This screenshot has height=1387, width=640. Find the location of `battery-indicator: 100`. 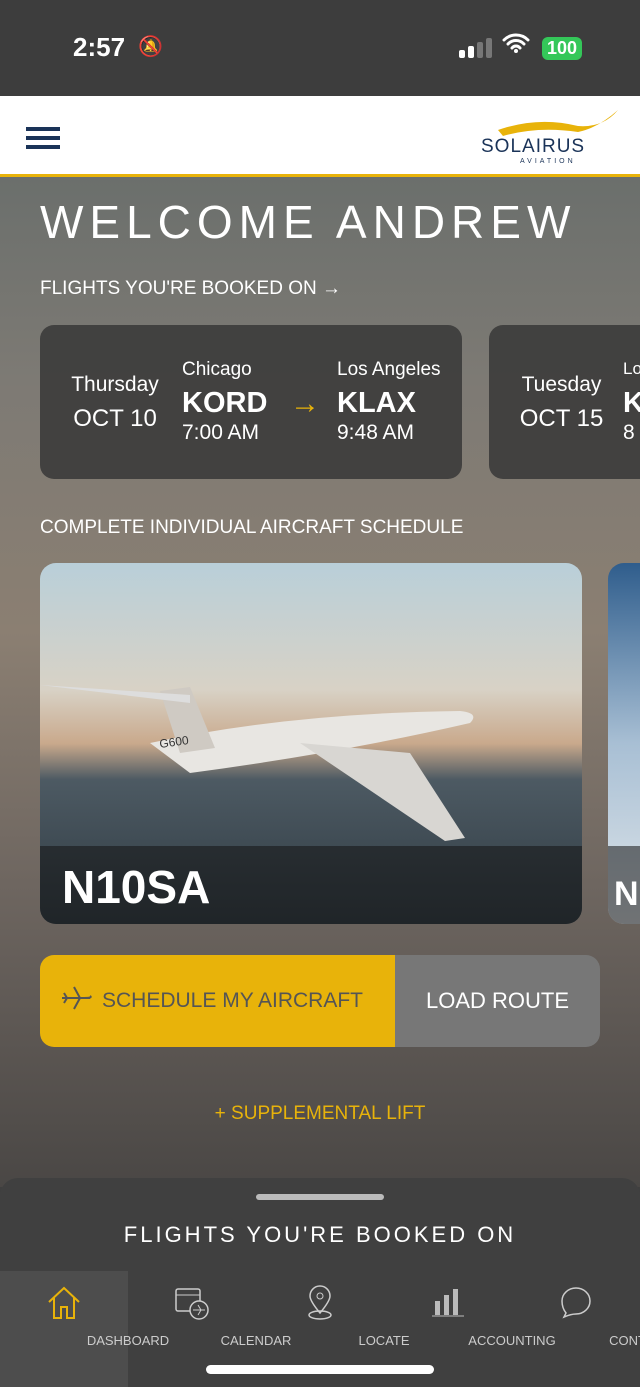

battery-indicator: 100 is located at coordinates (562, 48).